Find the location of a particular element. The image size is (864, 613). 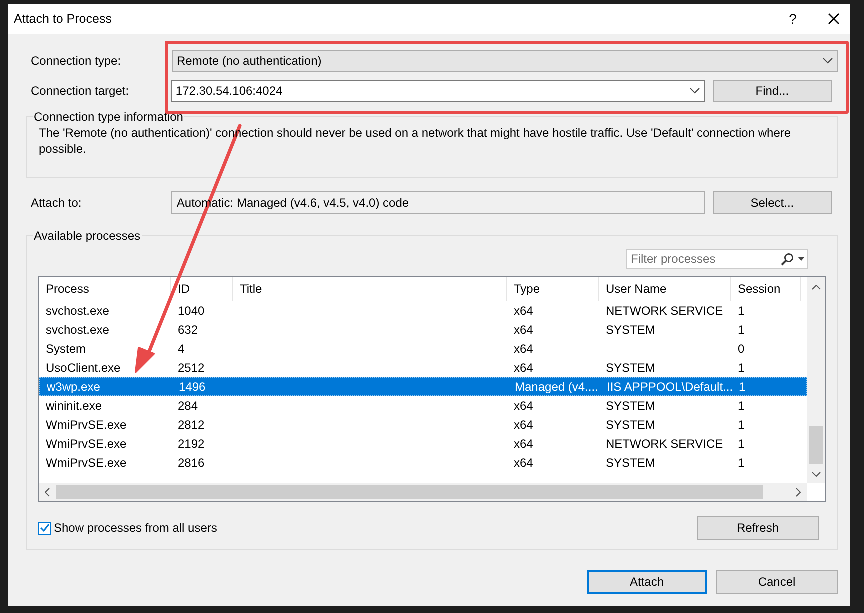

table-cell-text: System is located at coordinates (66, 349).